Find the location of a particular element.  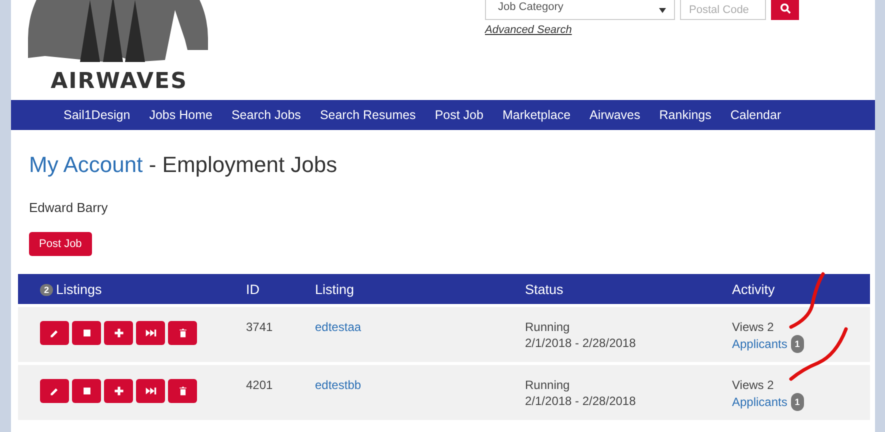

job-category-dropdown: Job Category is located at coordinates (580, 10).